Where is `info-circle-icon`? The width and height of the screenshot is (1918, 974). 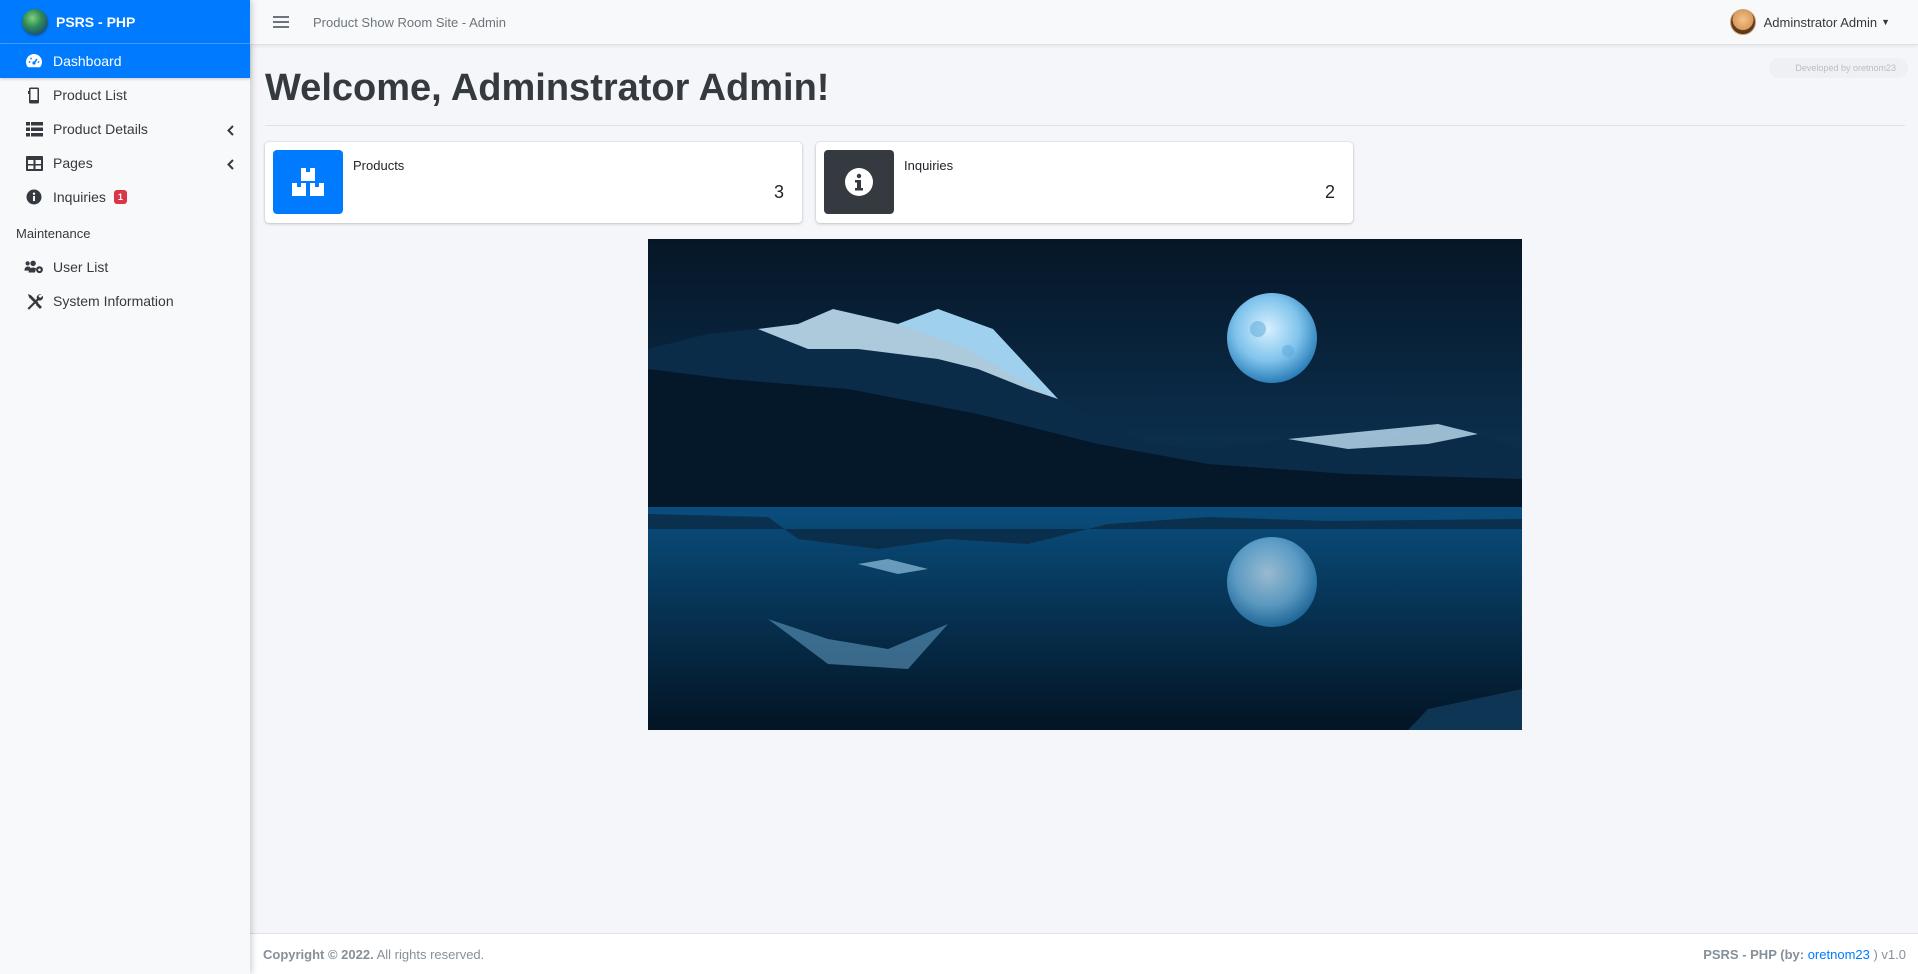 info-circle-icon is located at coordinates (859, 182).